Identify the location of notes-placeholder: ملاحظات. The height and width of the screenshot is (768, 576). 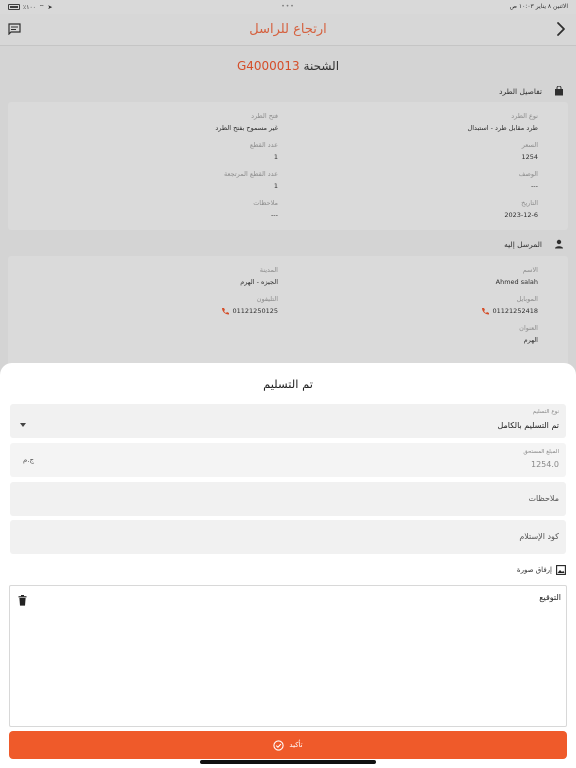
(543, 498).